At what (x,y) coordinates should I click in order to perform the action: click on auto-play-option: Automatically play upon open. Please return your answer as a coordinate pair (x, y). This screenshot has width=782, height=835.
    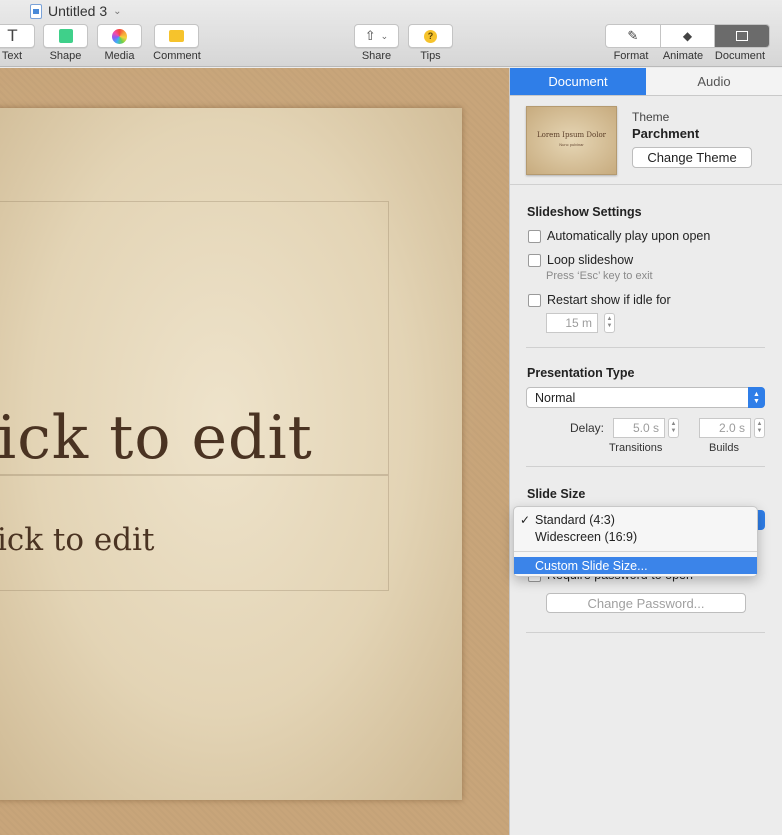
    Looking at the image, I should click on (619, 236).